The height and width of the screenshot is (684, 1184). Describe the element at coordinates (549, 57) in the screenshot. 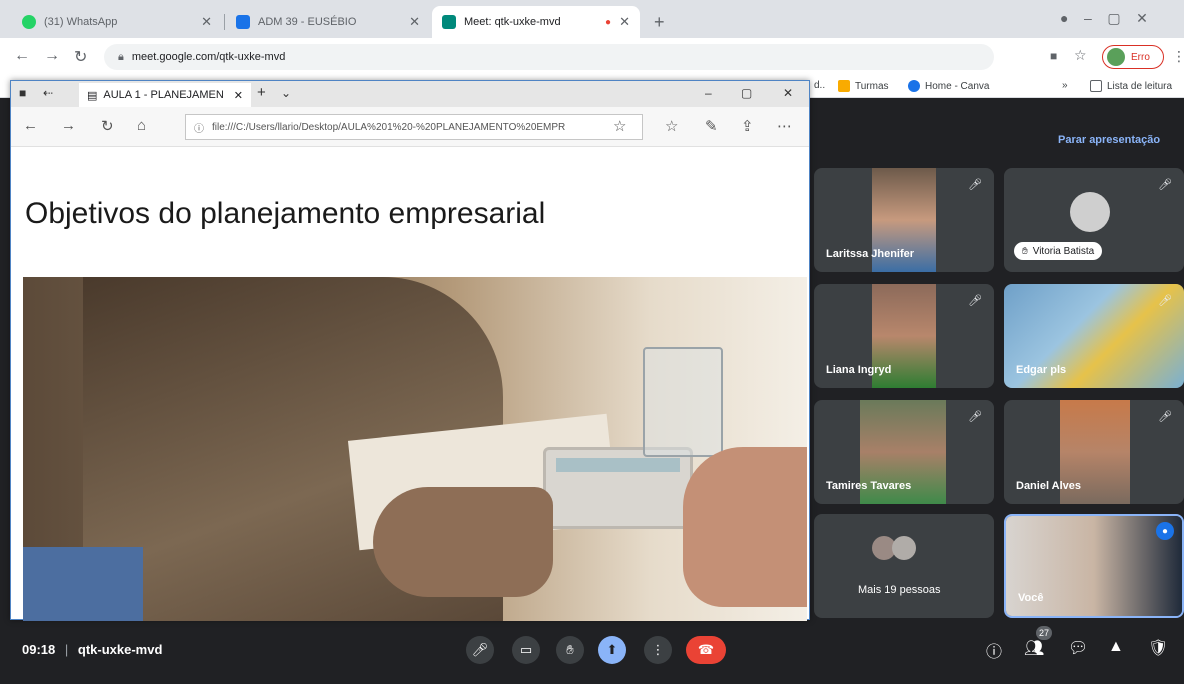

I see `address-bar: 🔒︎ meet.google.com/qtk-uxke-mvd` at that location.